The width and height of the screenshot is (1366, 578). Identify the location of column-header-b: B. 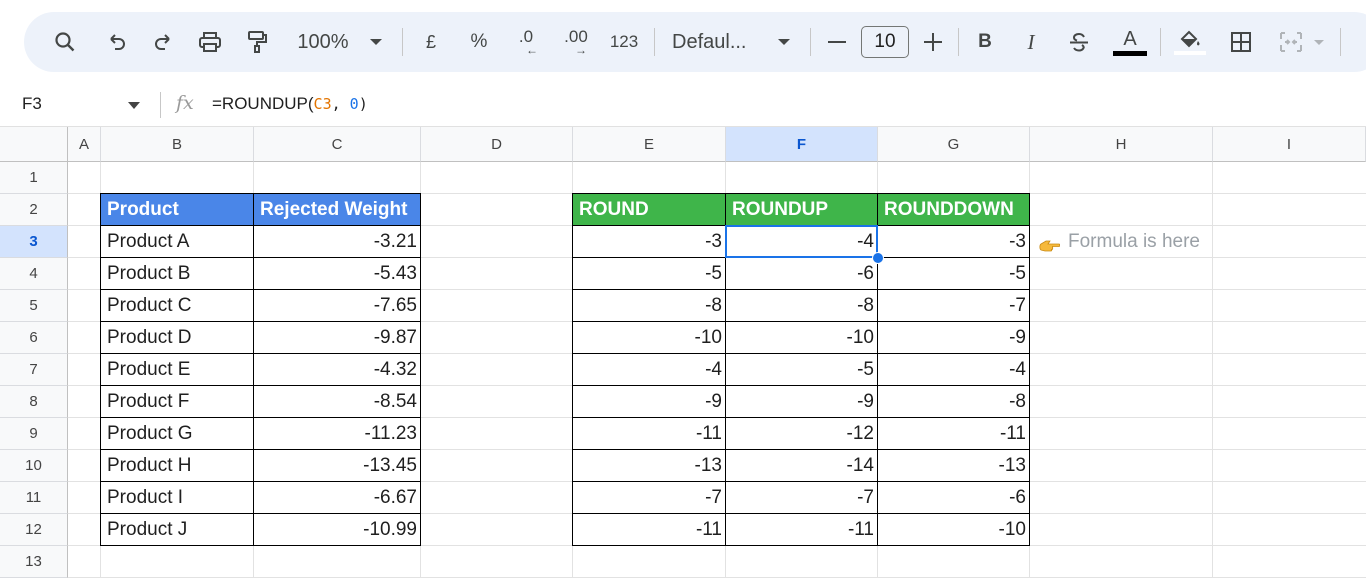
(177, 144).